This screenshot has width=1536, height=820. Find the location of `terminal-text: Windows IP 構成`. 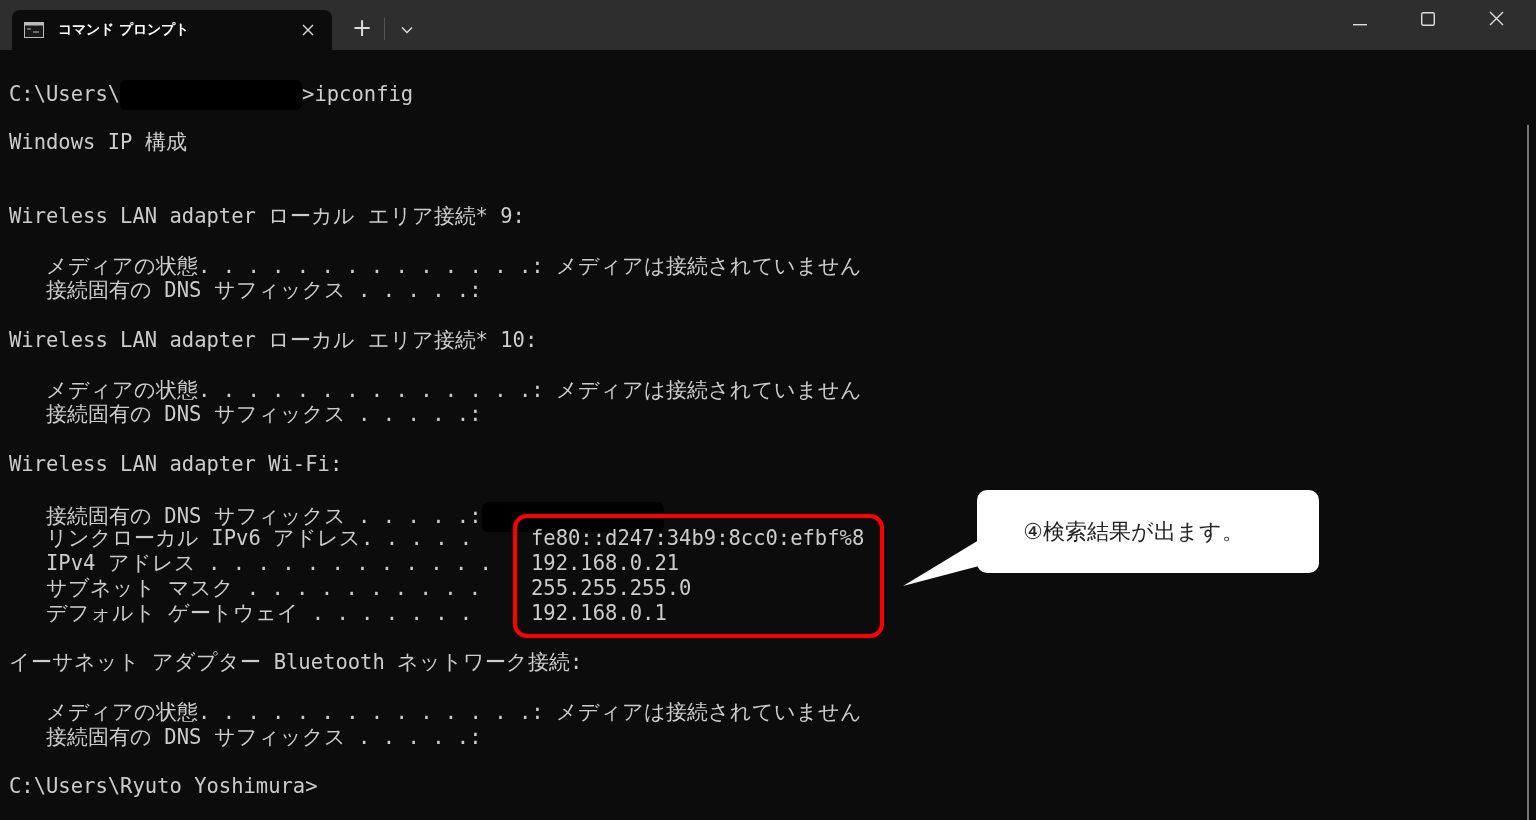

terminal-text: Windows IP 構成 is located at coordinates (98, 141).